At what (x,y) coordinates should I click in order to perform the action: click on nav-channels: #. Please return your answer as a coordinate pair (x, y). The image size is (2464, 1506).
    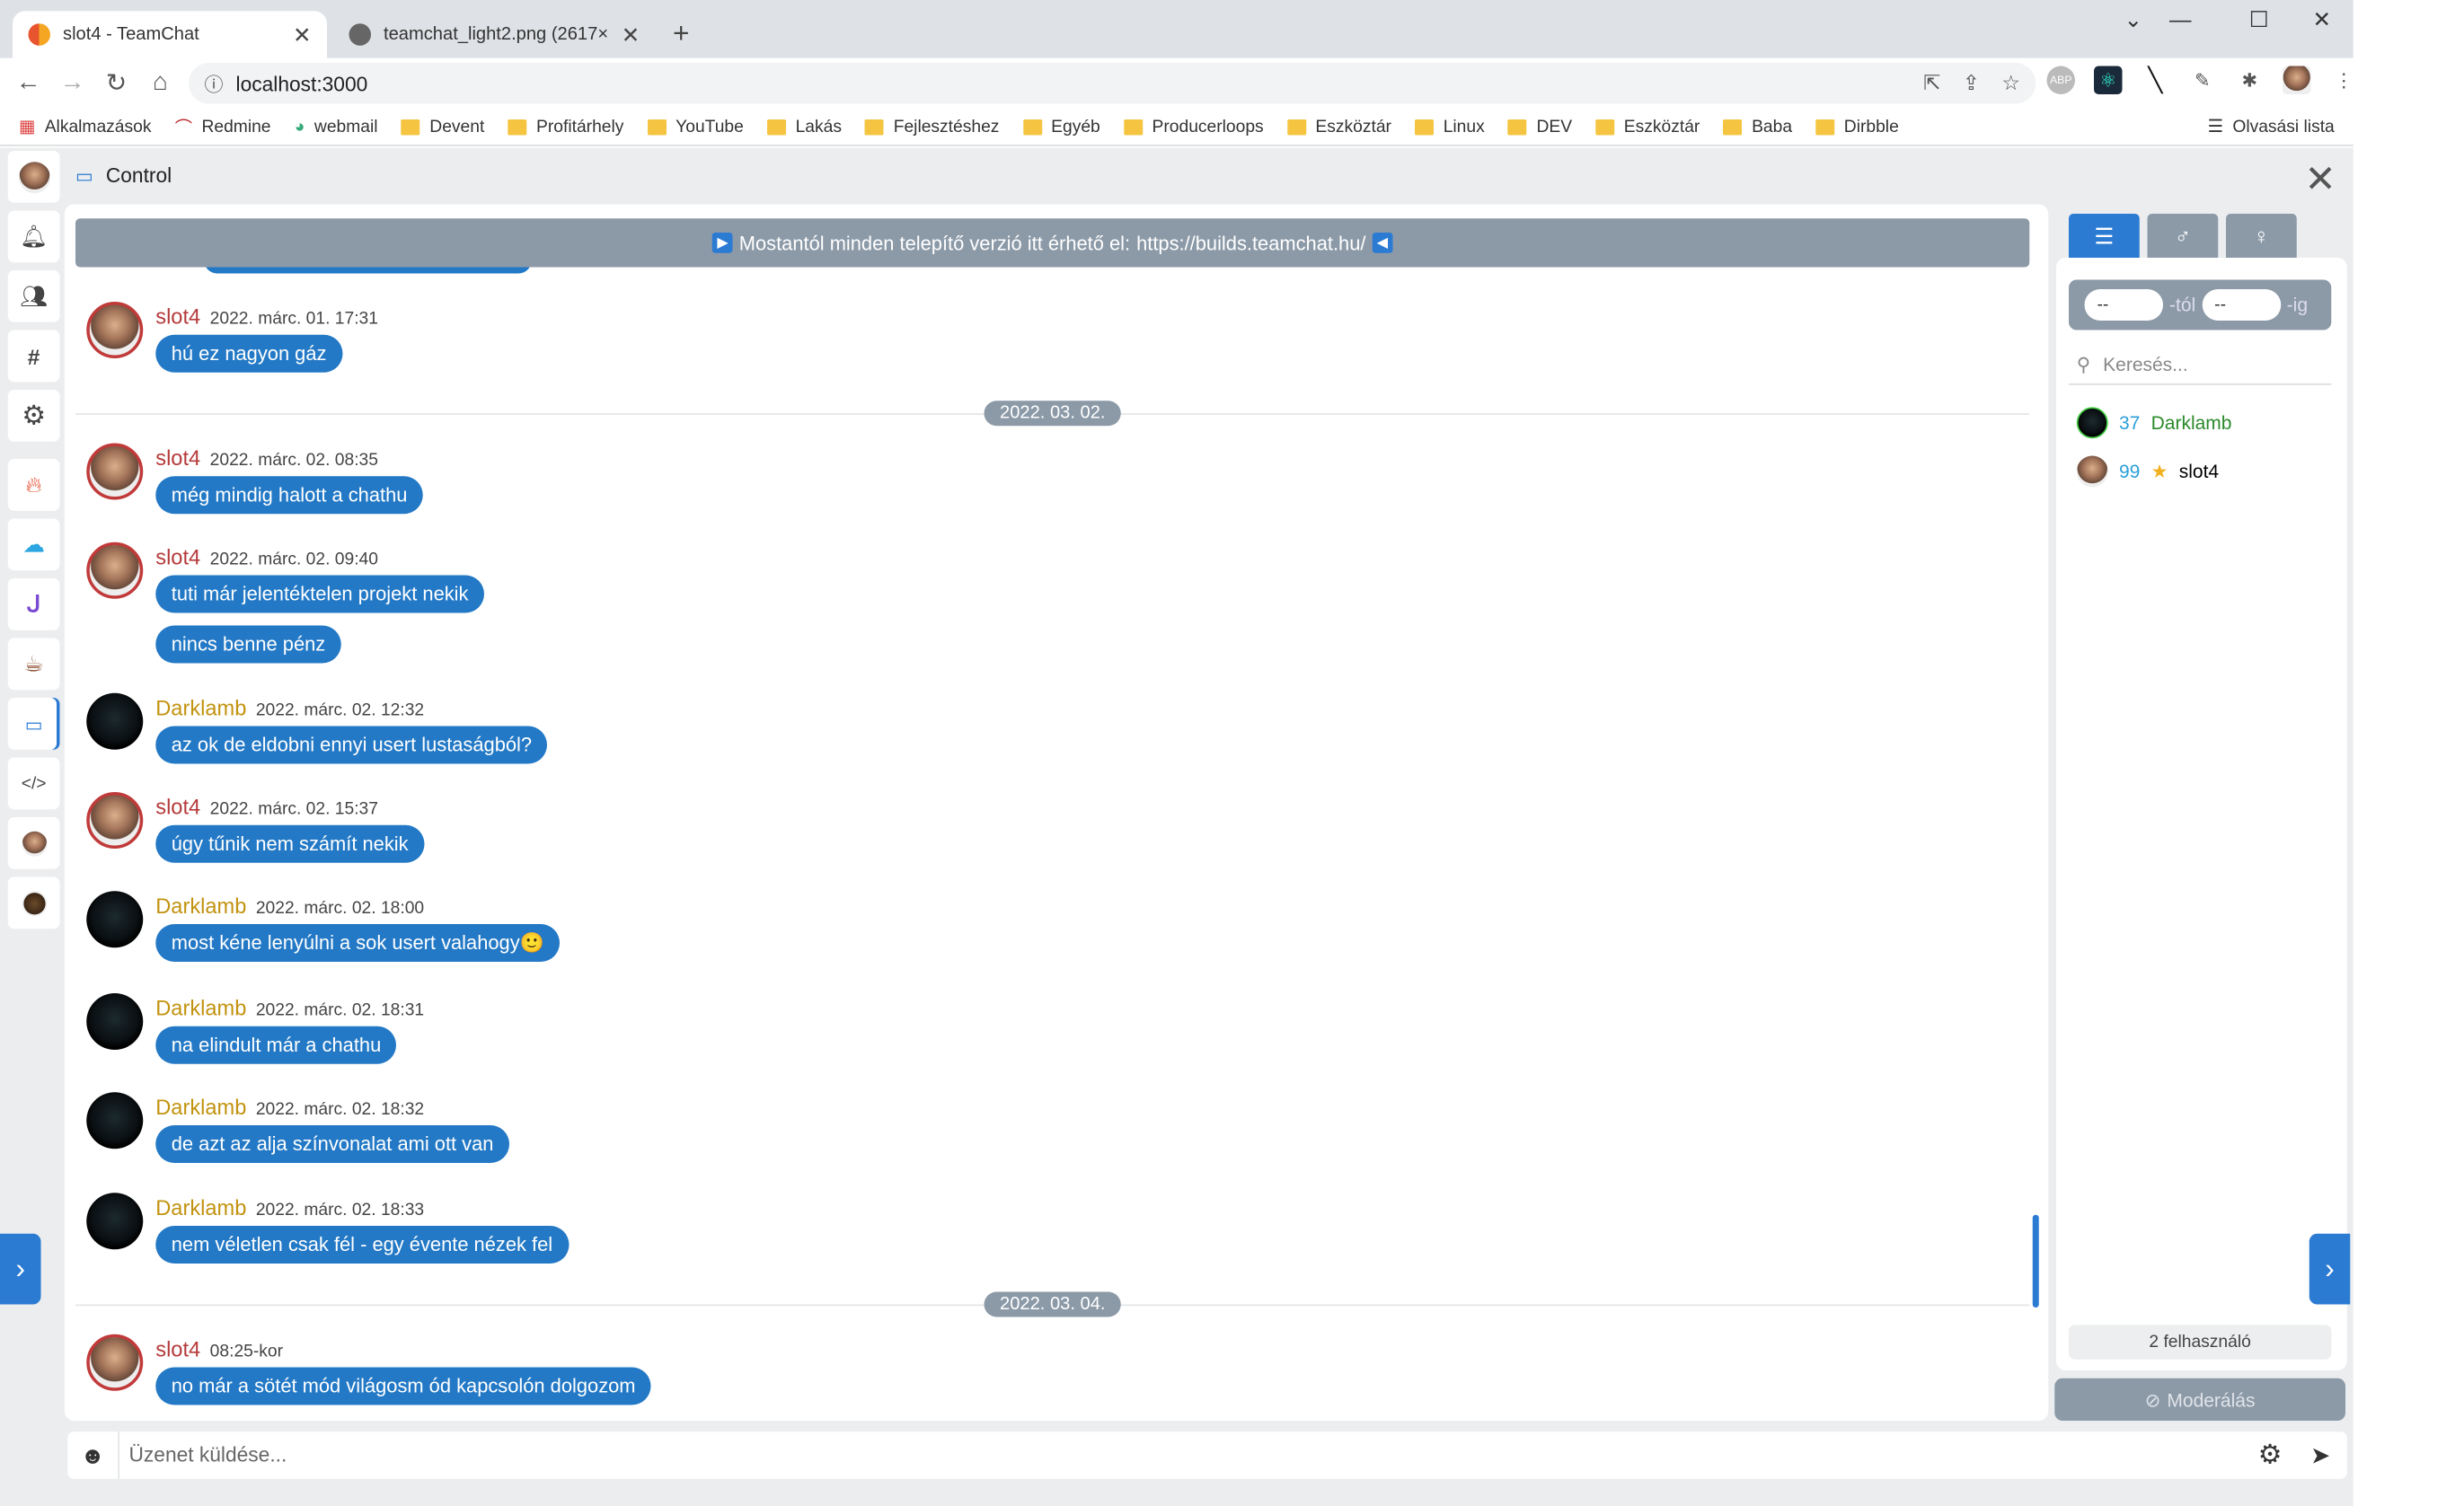
    Looking at the image, I should click on (33, 356).